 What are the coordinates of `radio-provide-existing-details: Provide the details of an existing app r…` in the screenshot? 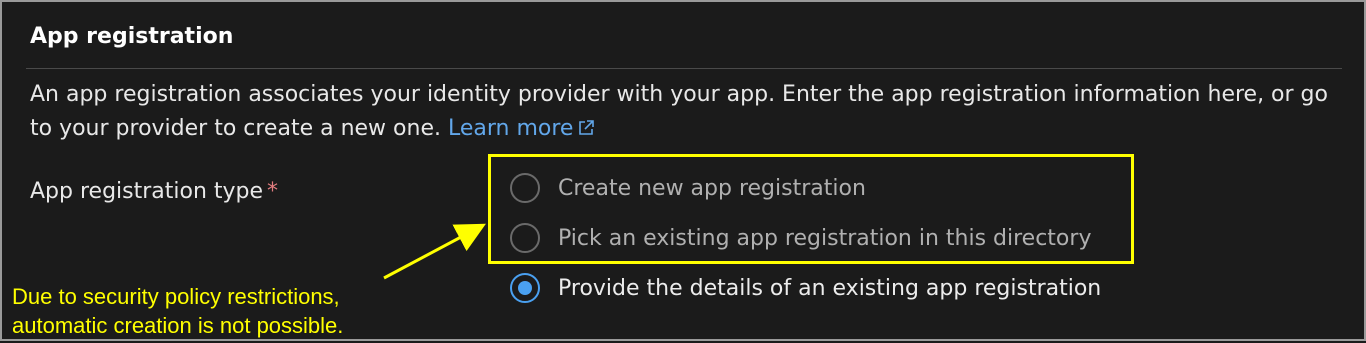 It's located at (805, 288).